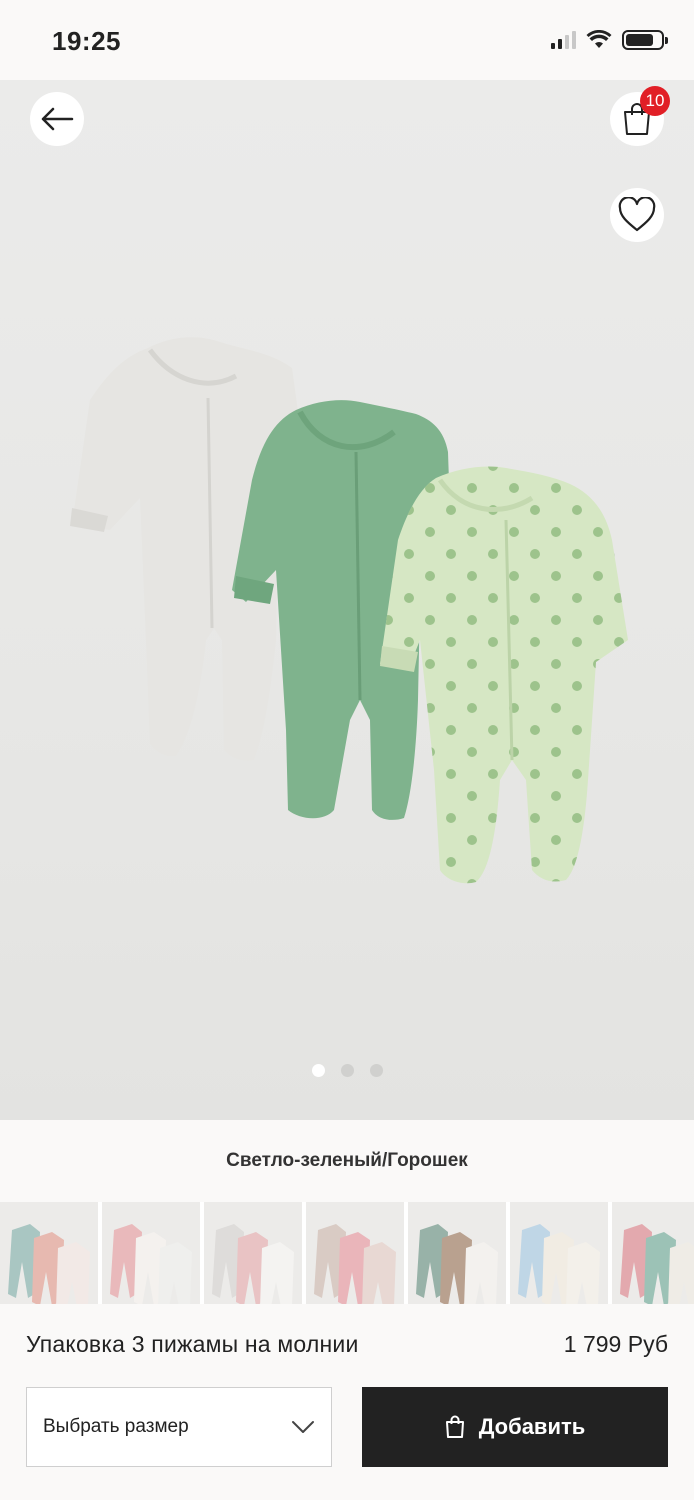 The width and height of the screenshot is (694, 1500). I want to click on color-swatch-pink-mint-white, so click(653, 1253).